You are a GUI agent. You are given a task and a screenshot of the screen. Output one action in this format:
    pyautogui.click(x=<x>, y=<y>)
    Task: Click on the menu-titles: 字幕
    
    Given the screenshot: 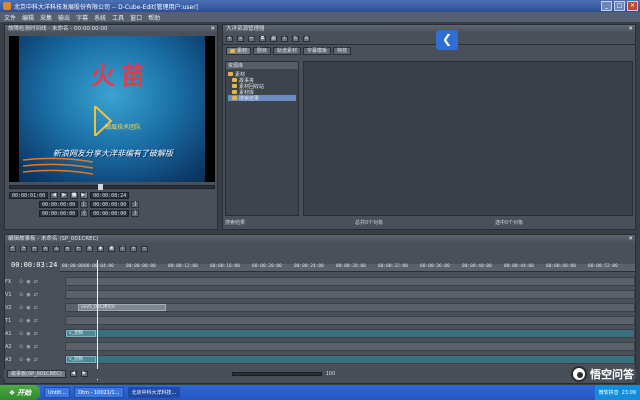 What is the action you would take?
    pyautogui.click(x=82, y=17)
    